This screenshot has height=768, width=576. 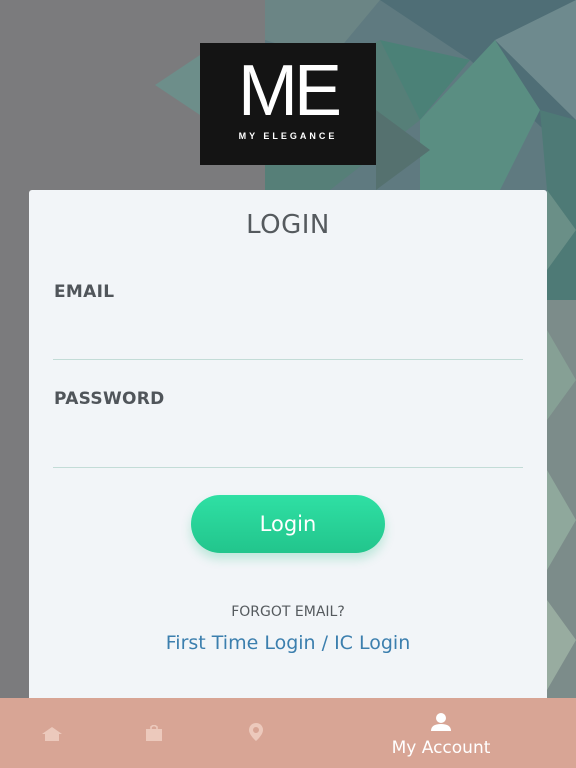 What do you see at coordinates (288, 225) in the screenshot?
I see `login-title: LOGIN` at bounding box center [288, 225].